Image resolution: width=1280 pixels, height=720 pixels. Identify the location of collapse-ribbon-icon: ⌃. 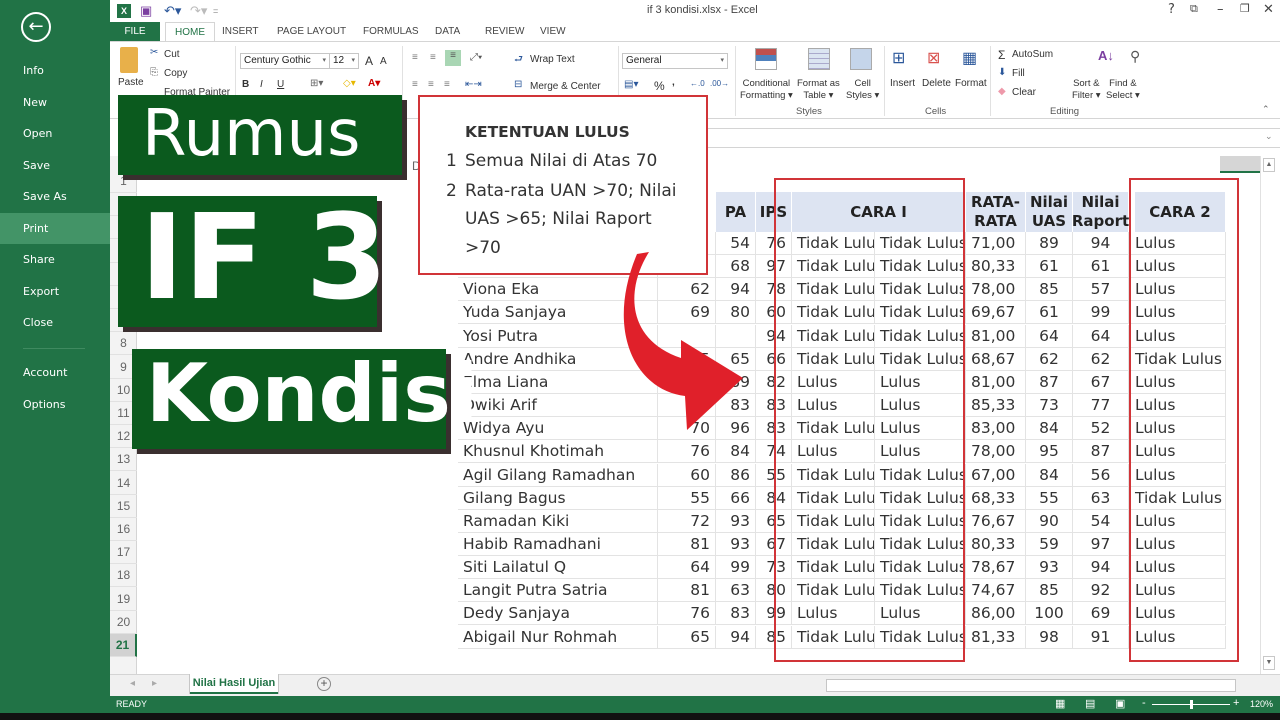
(1266, 109).